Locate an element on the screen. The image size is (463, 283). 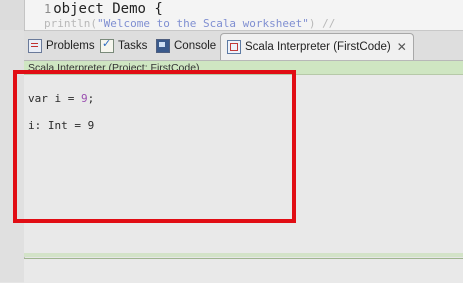
editor-line-1: 1 object Demo { is located at coordinates (103, 9).